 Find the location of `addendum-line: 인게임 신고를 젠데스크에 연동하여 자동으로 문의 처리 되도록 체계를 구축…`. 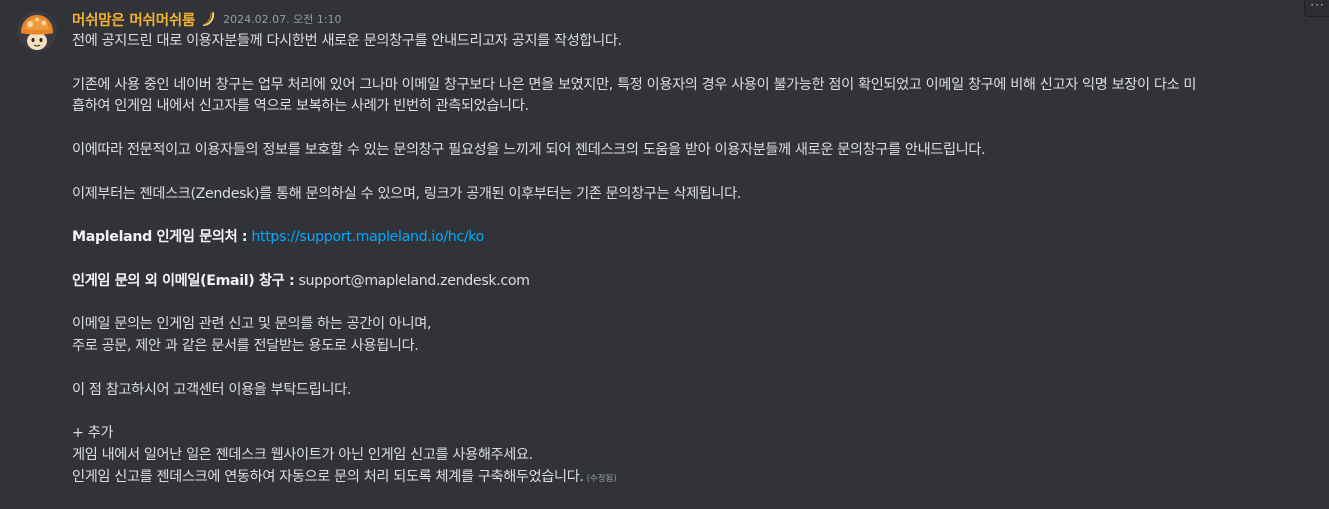

addendum-line: 인게임 신고를 젠데스크에 연동하여 자동으로 문의 처리 되도록 체계를 구축… is located at coordinates (692, 478).